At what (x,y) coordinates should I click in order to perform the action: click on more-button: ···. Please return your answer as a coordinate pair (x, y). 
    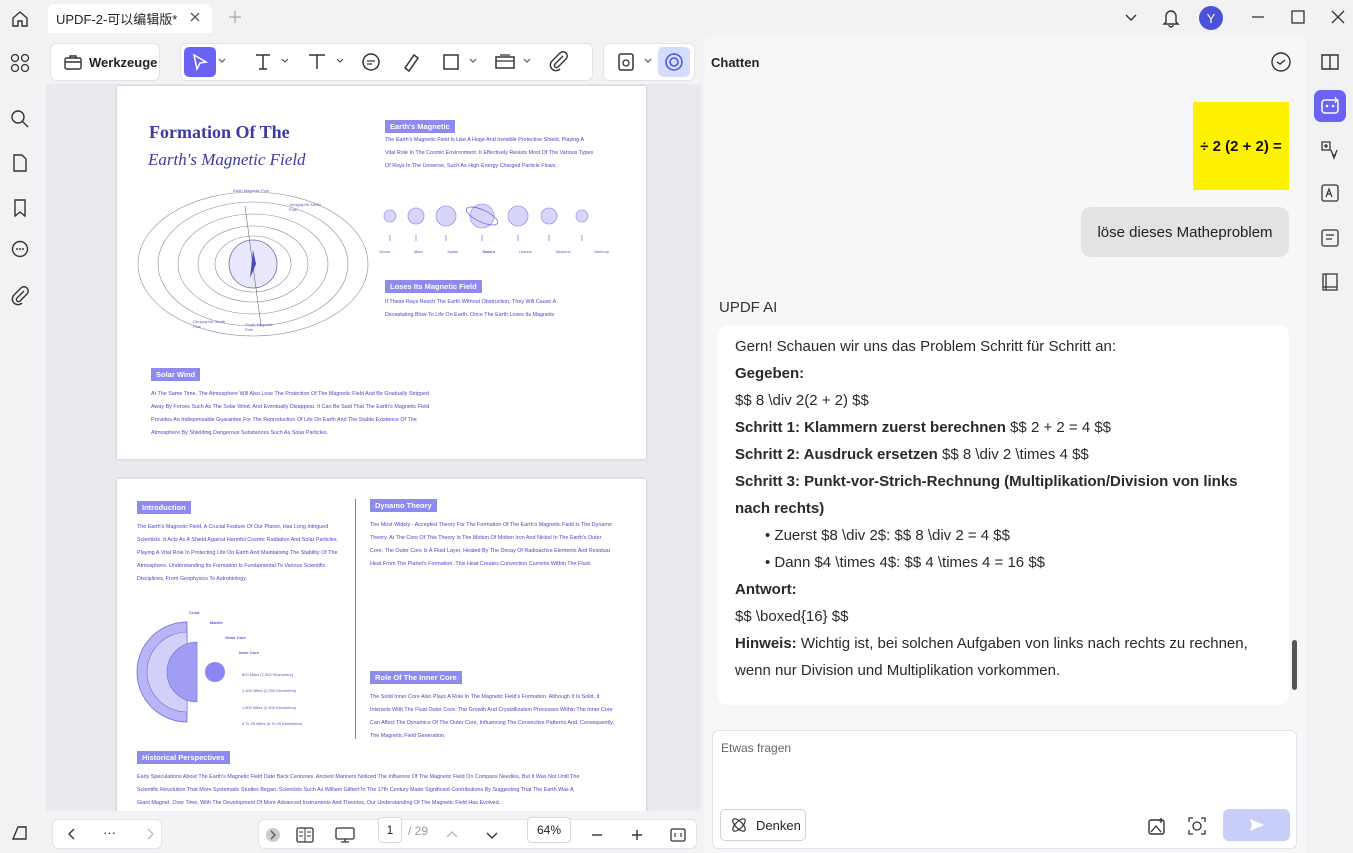
    Looking at the image, I should click on (109, 832).